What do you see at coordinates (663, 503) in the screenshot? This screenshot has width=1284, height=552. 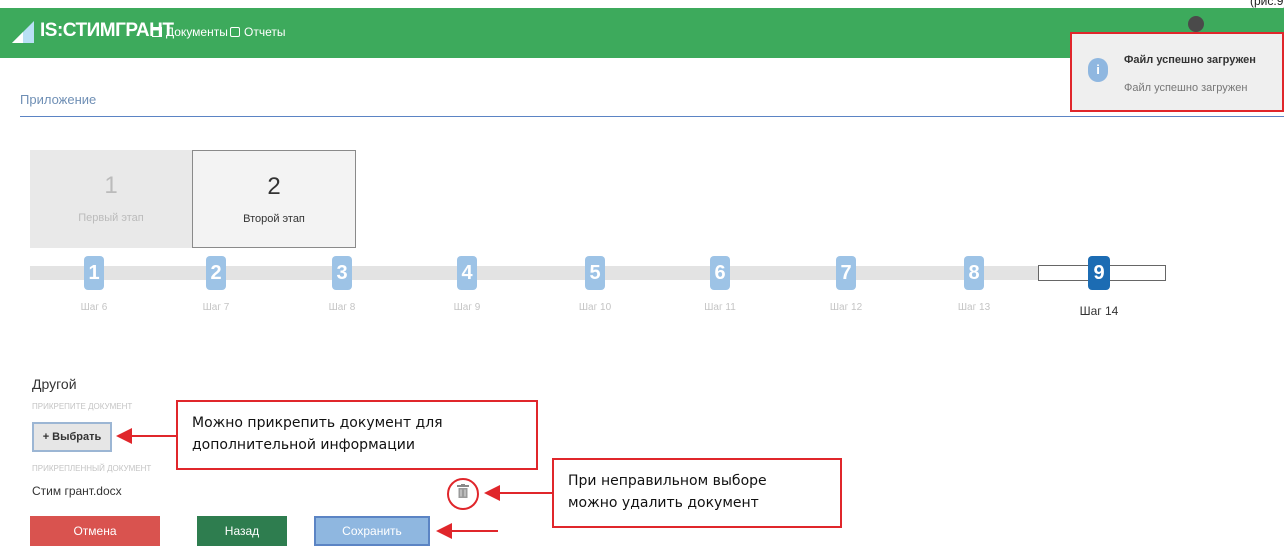 I see `delete-callout-line-2: можно удалить документ` at bounding box center [663, 503].